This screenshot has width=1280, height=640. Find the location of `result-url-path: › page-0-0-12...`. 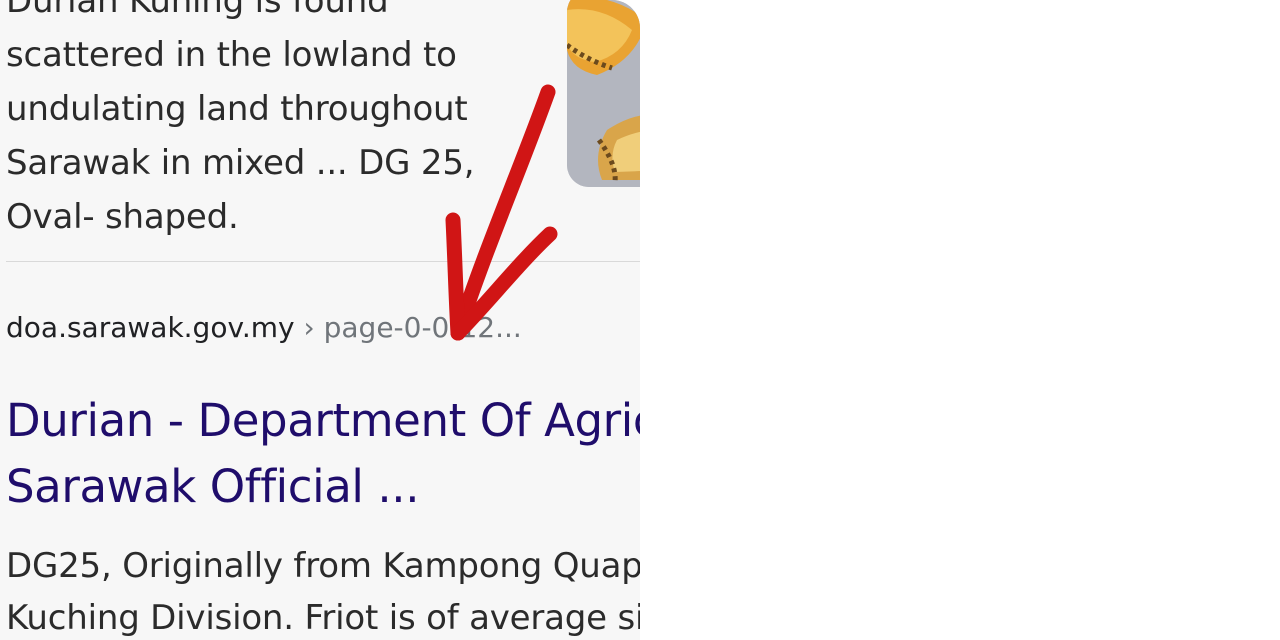

result-url-path: › page-0-0-12... is located at coordinates (408, 327).